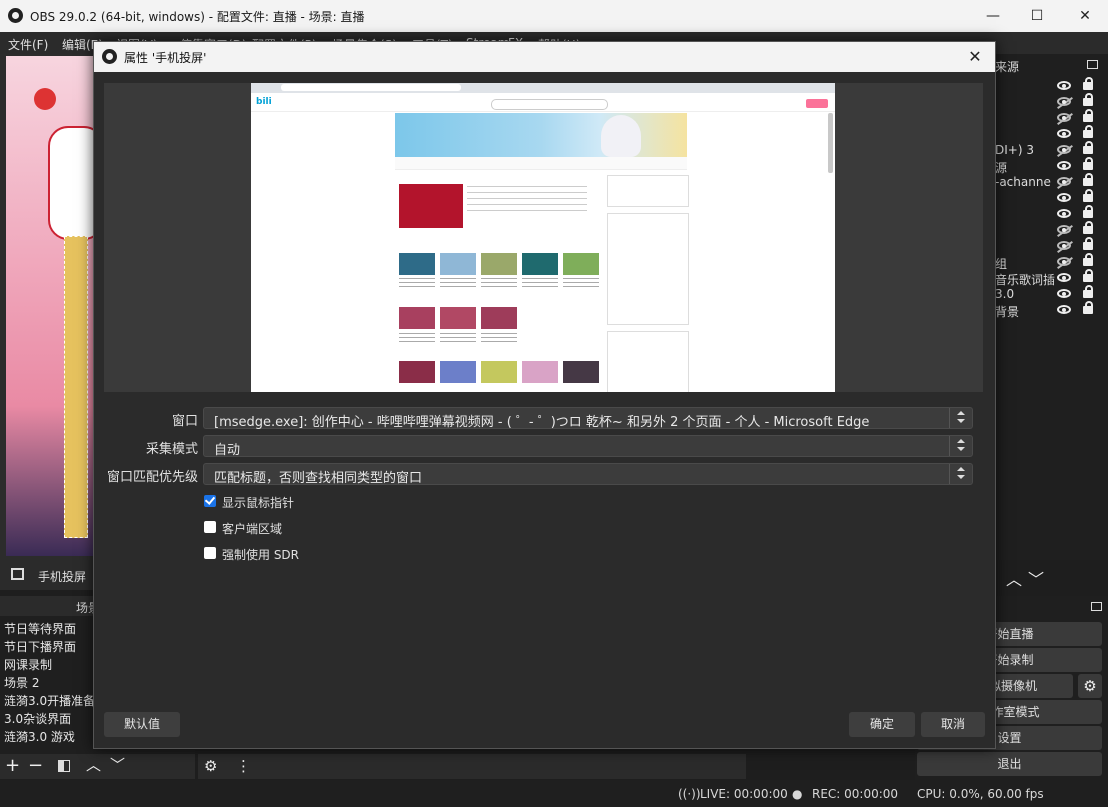  Describe the element at coordinates (39, 736) in the screenshot. I see `scene-item: 涟漪3.0 游戏` at that location.